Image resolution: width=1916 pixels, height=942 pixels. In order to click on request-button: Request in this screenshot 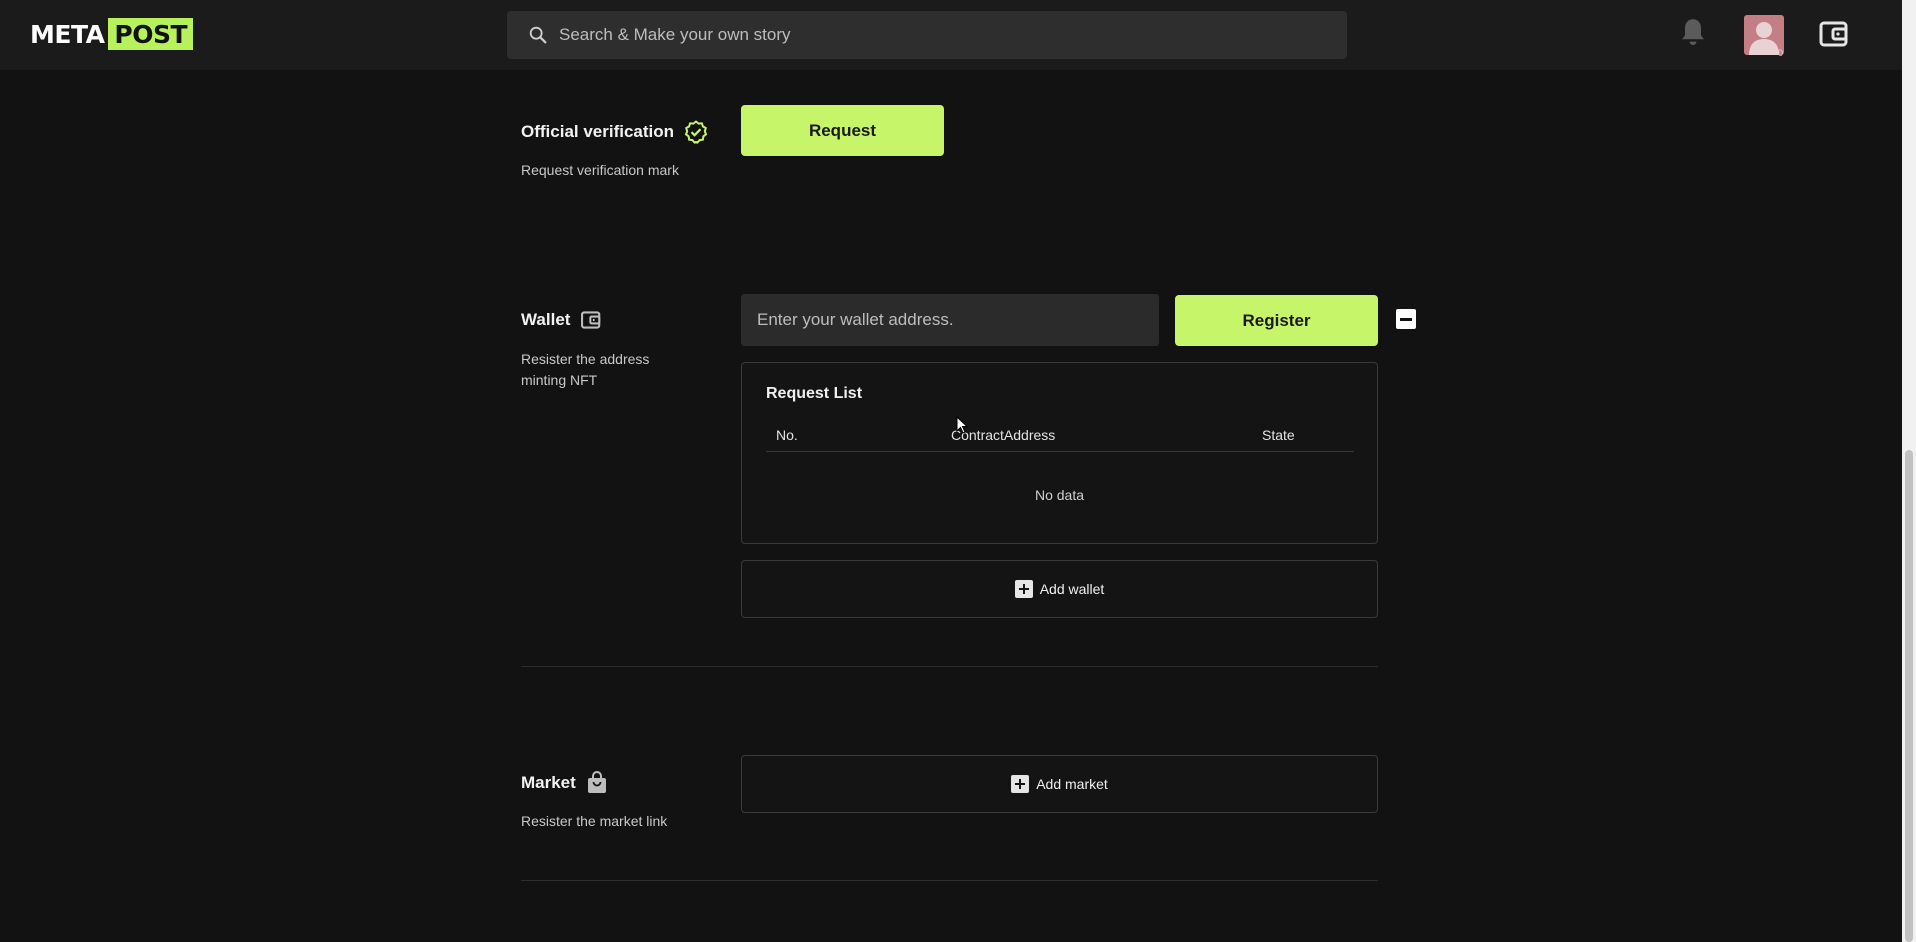, I will do `click(842, 130)`.